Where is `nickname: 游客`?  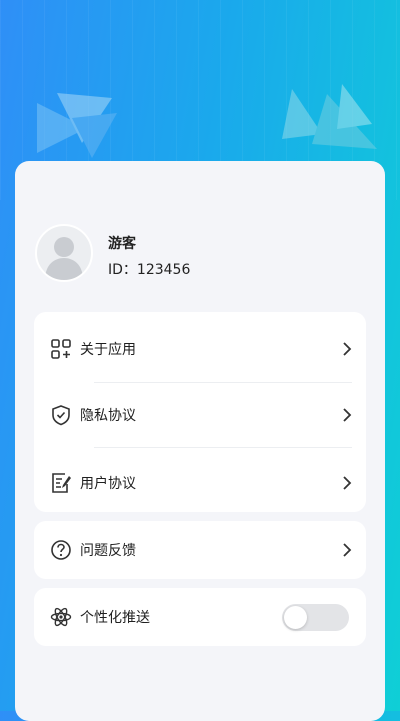 nickname: 游客 is located at coordinates (122, 244).